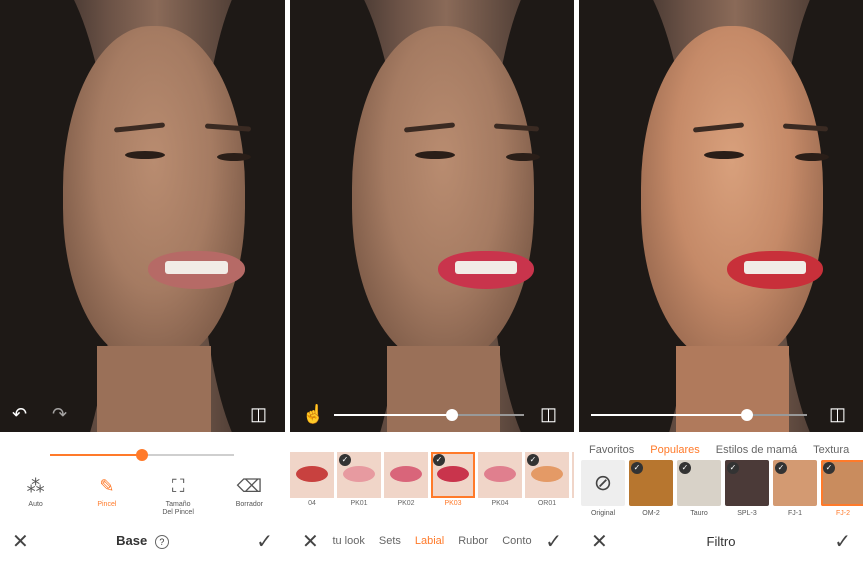 The height and width of the screenshot is (568, 863). What do you see at coordinates (651, 513) in the screenshot?
I see `filter-label: OM-2` at bounding box center [651, 513].